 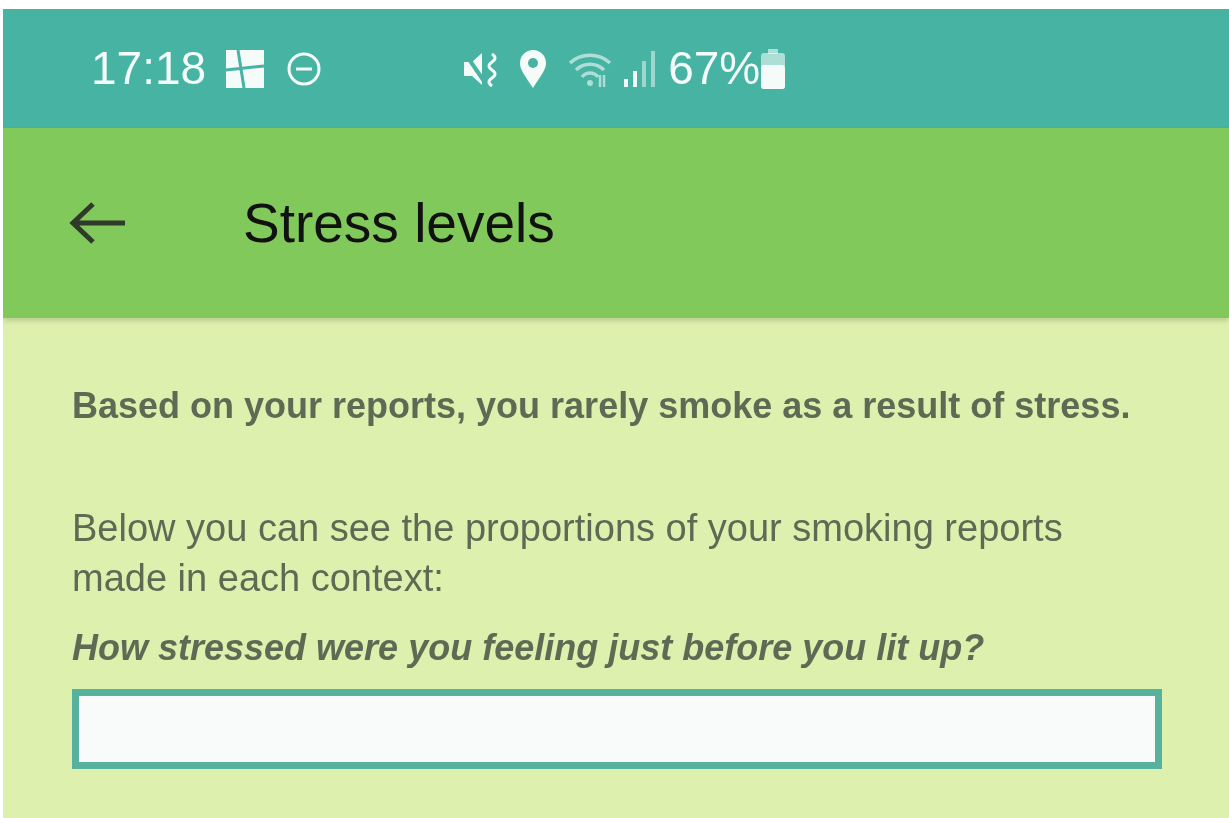 I want to click on battery-icon, so click(x=773, y=68).